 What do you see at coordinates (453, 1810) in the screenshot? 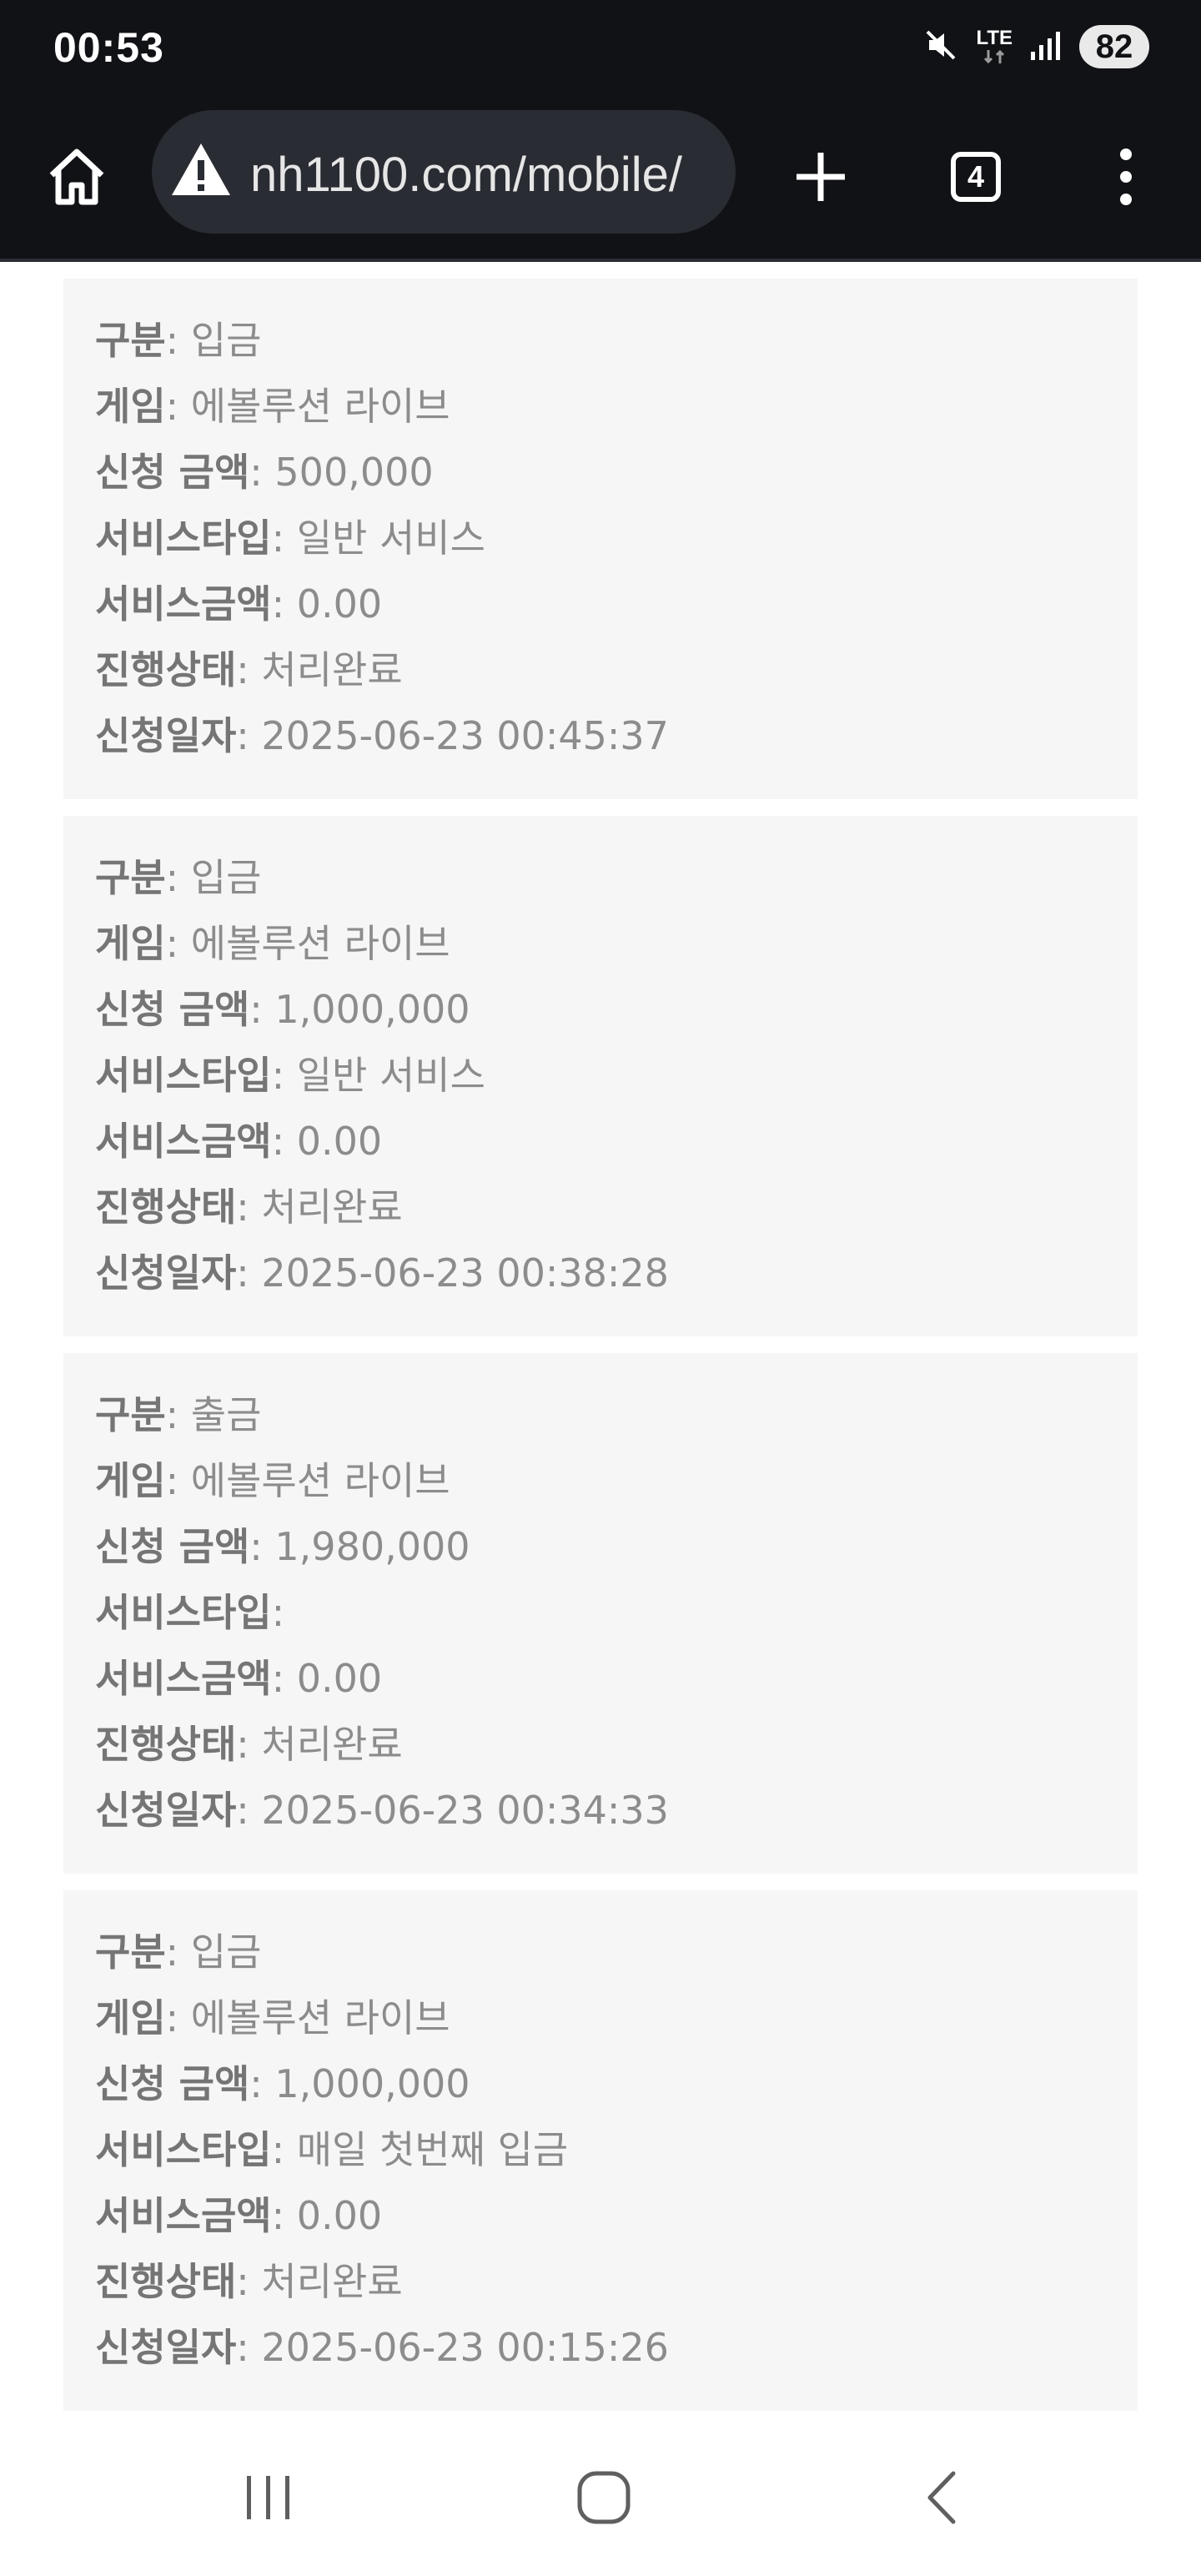
I see `date-value: : 2025-06-23 00:34:33` at bounding box center [453, 1810].